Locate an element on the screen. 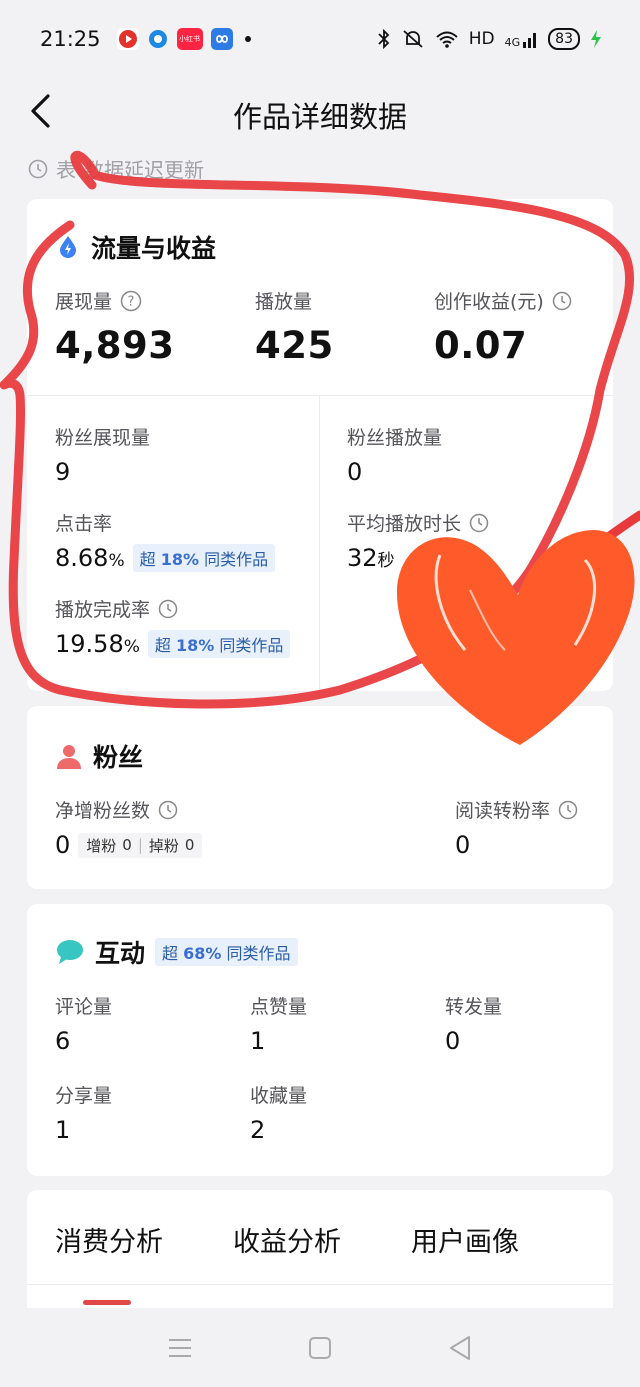 The height and width of the screenshot is (1387, 640). completion-unit: % is located at coordinates (131, 647).